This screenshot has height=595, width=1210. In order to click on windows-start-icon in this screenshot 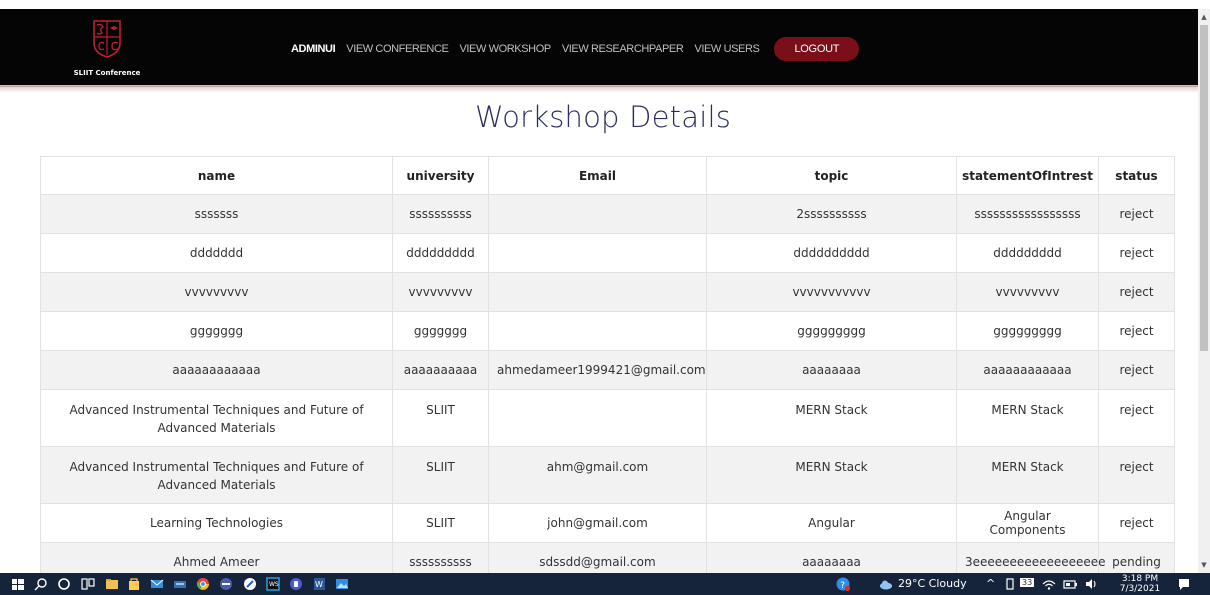, I will do `click(18, 584)`.